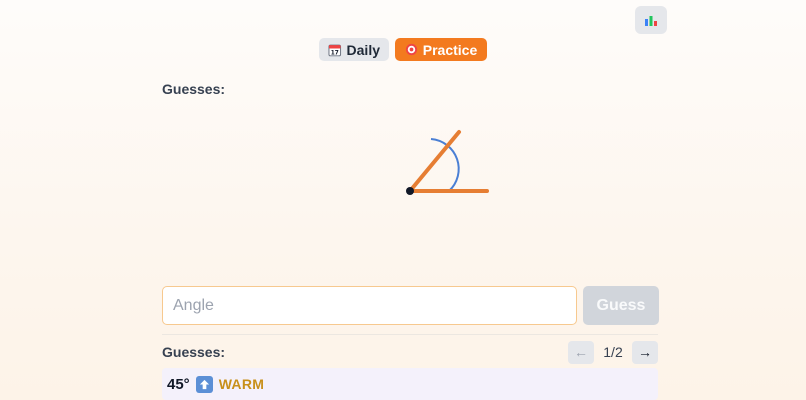 This screenshot has height=400, width=806. What do you see at coordinates (411, 49) in the screenshot?
I see `target-icon` at bounding box center [411, 49].